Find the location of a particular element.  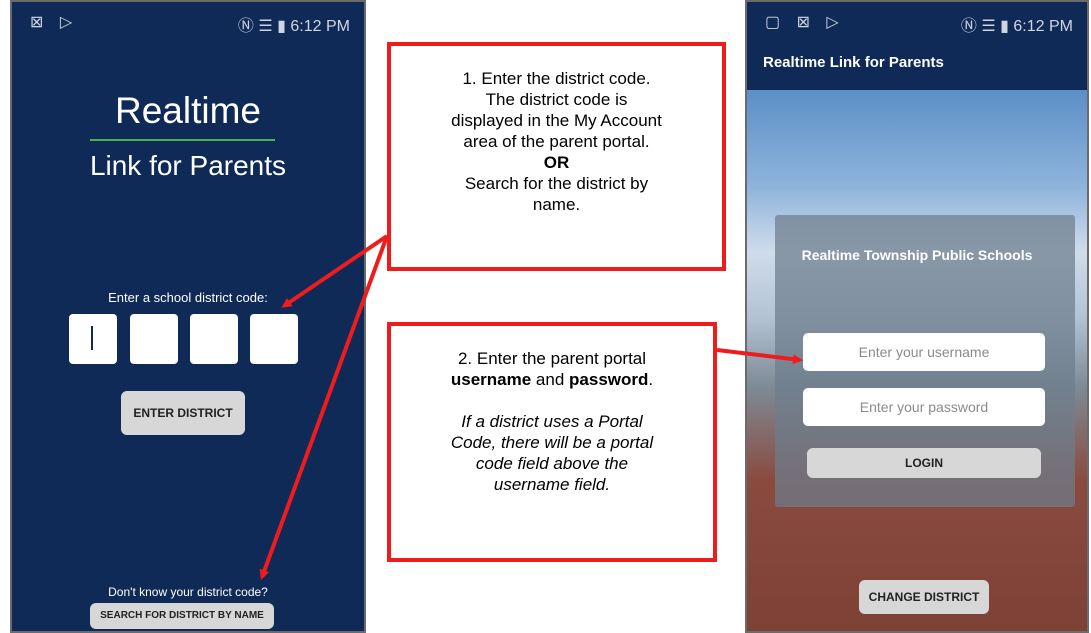

arrow-to-search-button is located at coordinates (324, 407).